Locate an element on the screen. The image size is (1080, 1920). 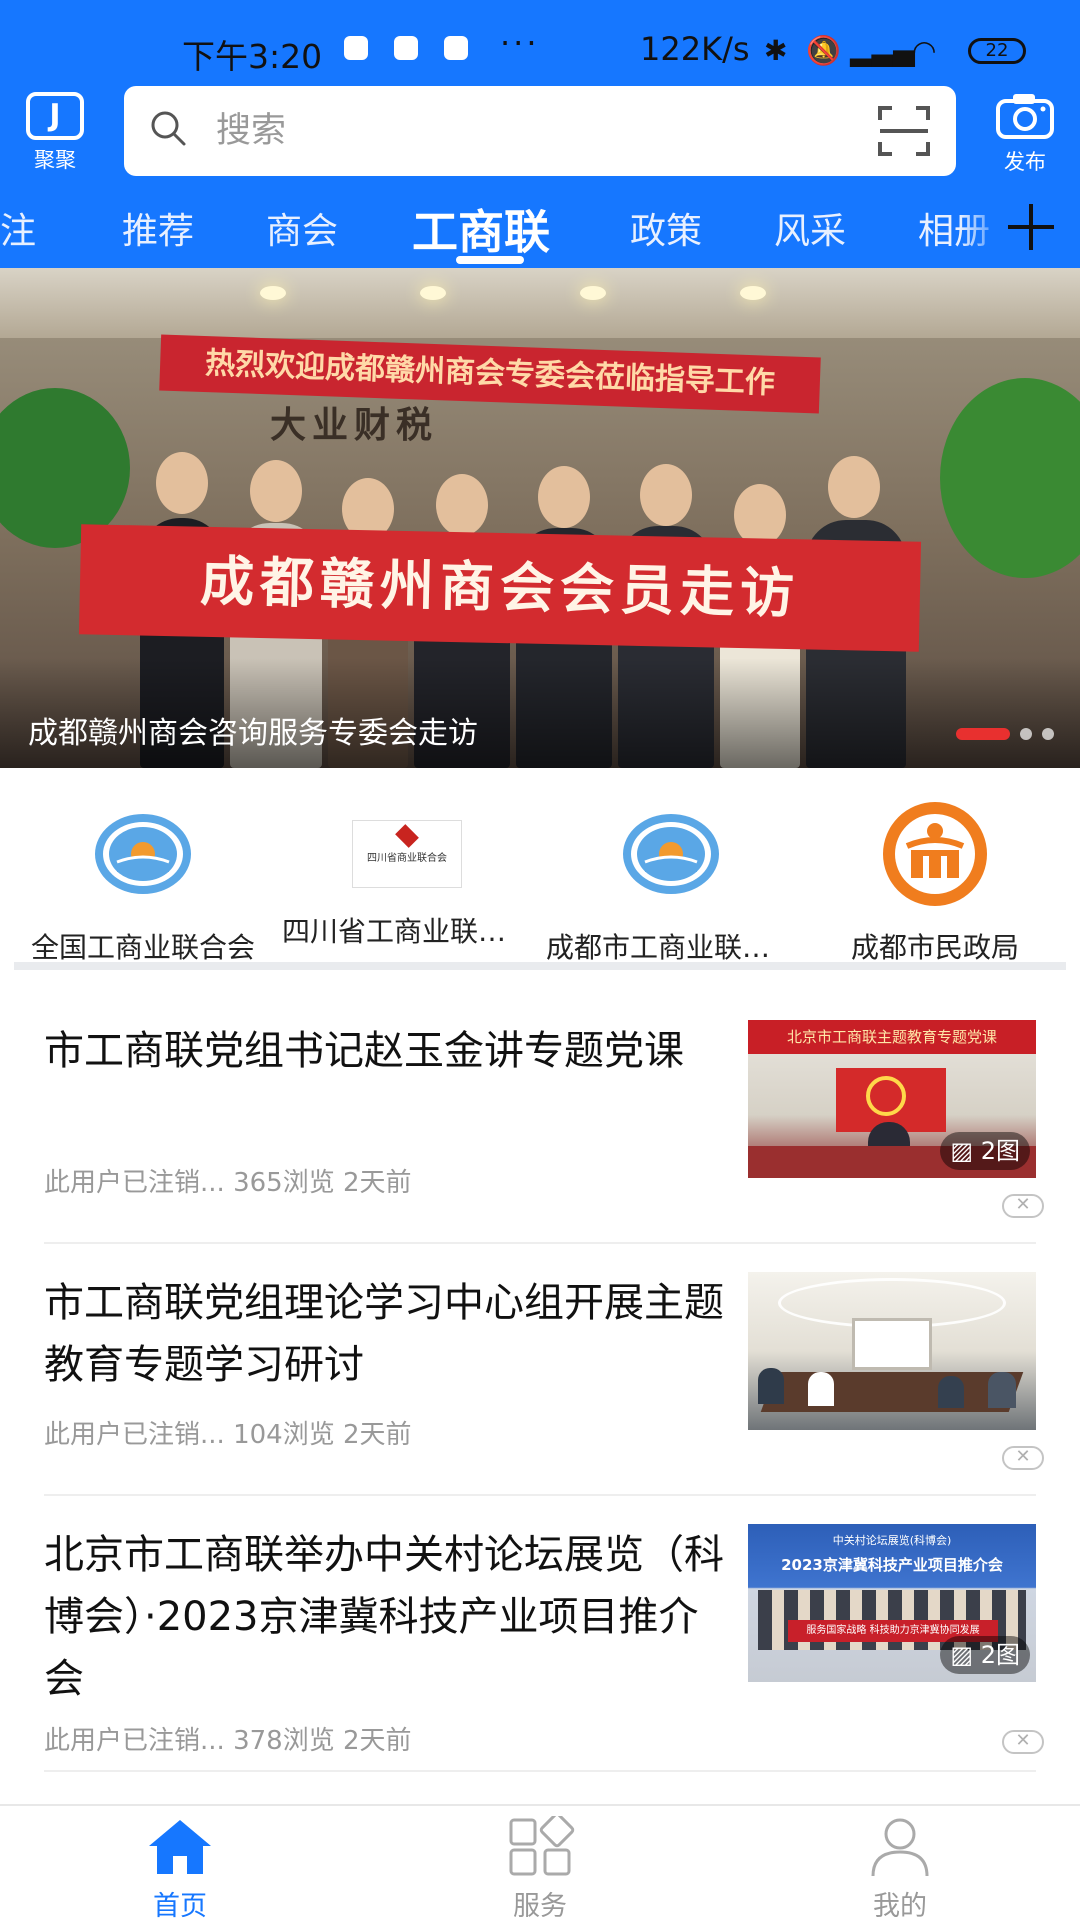
plant-right is located at coordinates (1010, 478).